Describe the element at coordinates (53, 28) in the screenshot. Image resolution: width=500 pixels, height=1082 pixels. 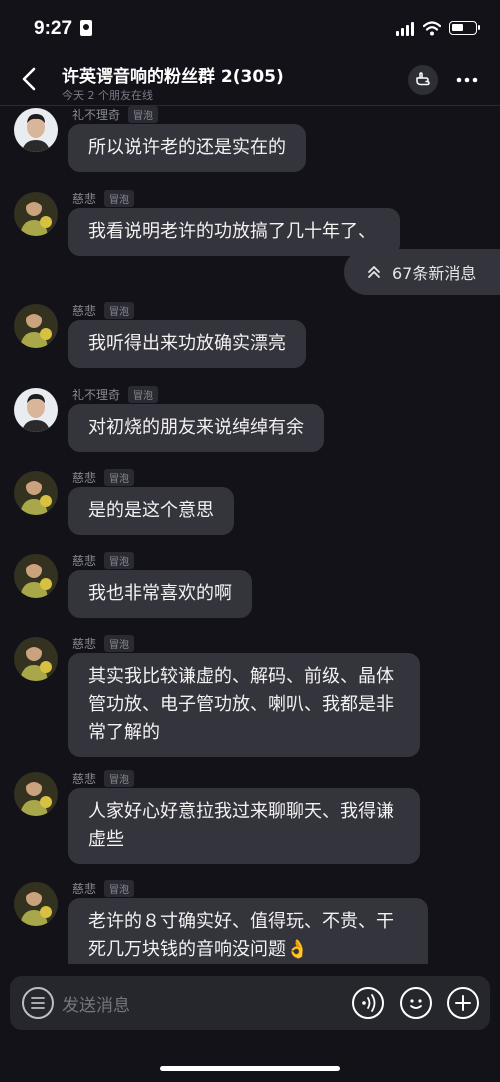
I see `status-time: 9:27` at that location.